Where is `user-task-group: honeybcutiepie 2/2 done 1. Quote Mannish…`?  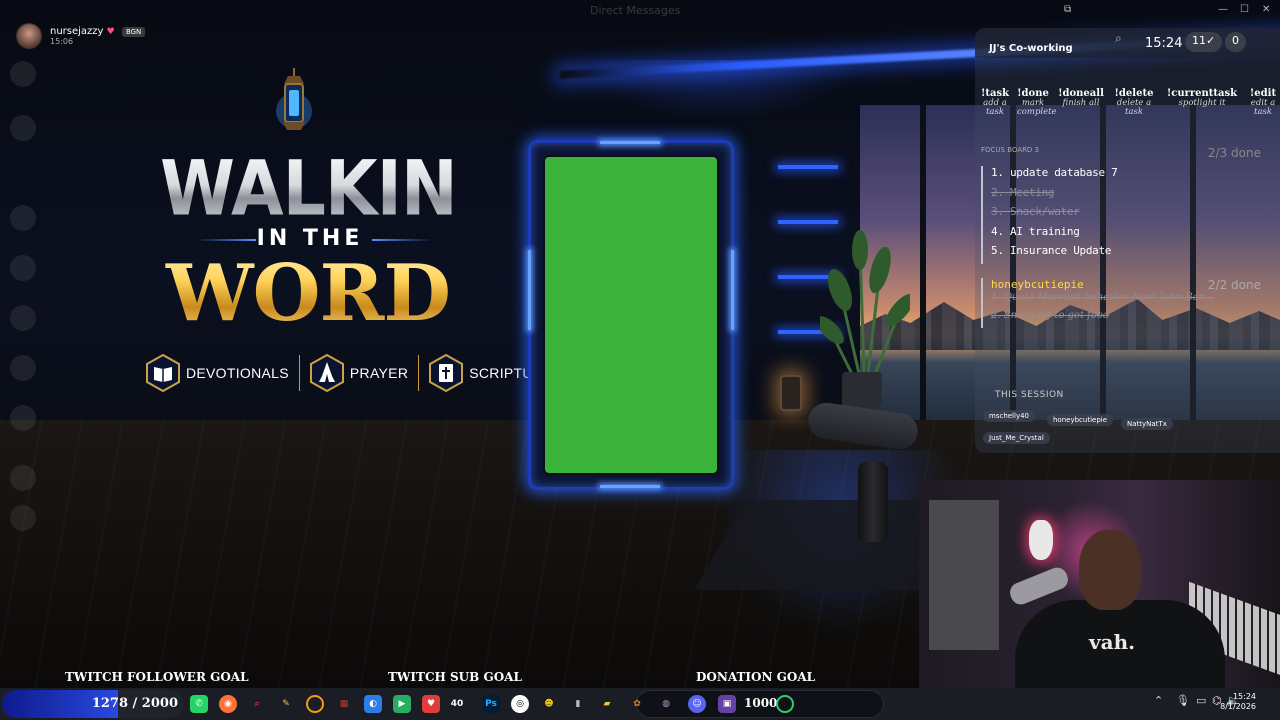
user-task-group: honeybcutiepie 2/2 done 1. Quote Mannish… is located at coordinates (1127, 302).